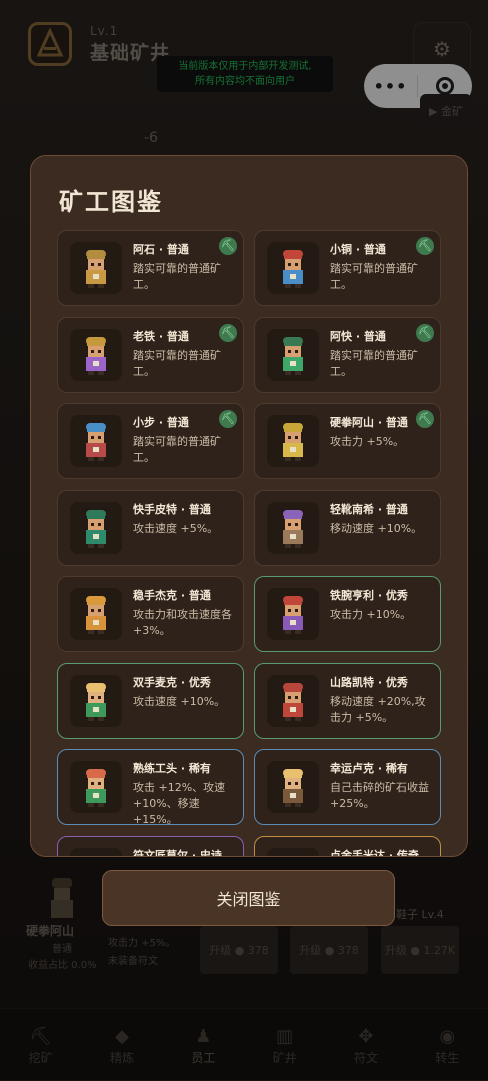  I want to click on miner-description: 自己击碎的矿石收益 +25%。, so click(379, 795).